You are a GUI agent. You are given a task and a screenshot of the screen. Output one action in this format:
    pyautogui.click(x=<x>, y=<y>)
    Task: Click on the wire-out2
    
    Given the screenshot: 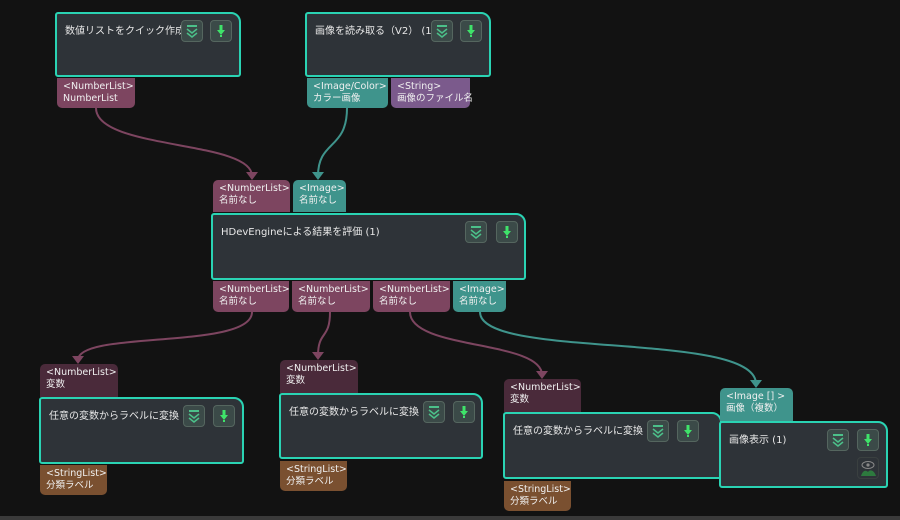 What is the action you would take?
    pyautogui.click(x=324, y=334)
    